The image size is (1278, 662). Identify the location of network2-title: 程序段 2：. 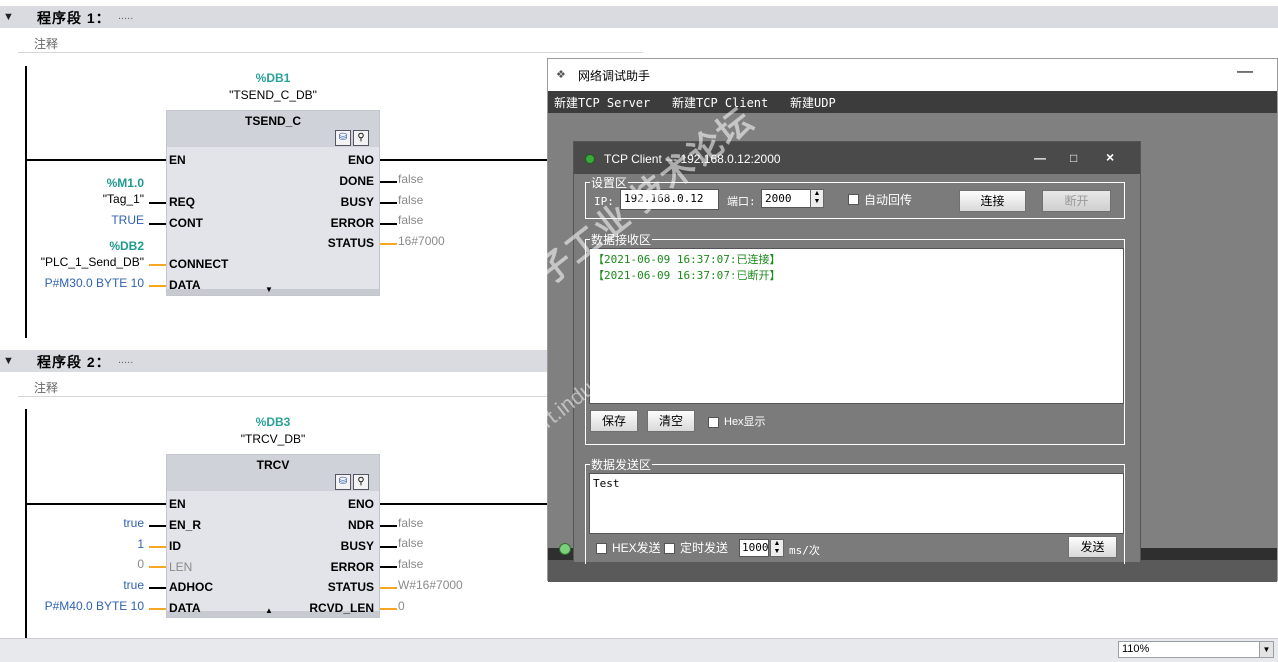
(74, 362).